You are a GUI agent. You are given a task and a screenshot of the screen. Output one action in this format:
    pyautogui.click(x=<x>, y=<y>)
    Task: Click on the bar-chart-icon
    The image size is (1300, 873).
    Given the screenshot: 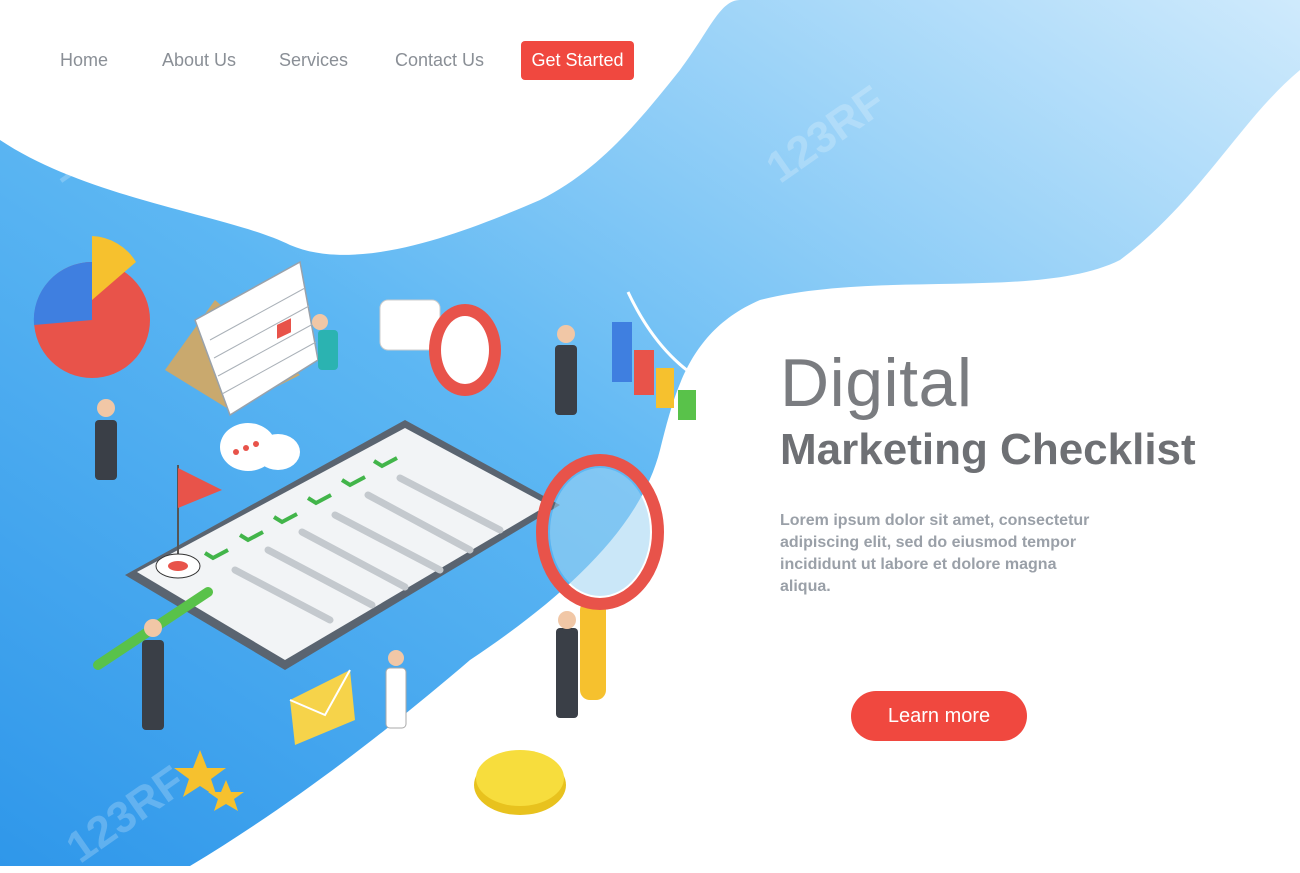 What is the action you would take?
    pyautogui.click(x=662, y=355)
    